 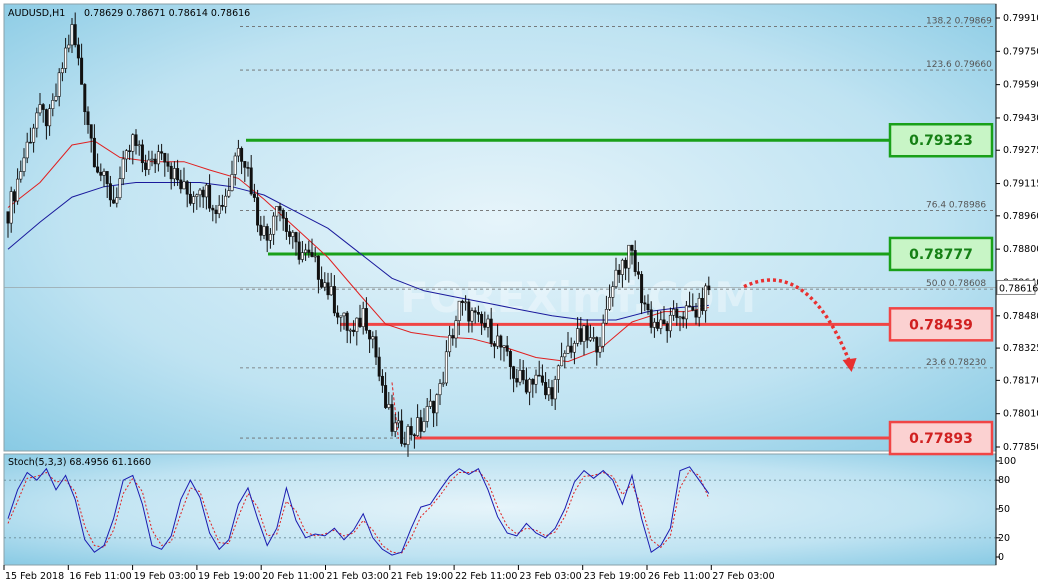 I want to click on price-tick-label: 0.78480, so click(x=1020, y=316).